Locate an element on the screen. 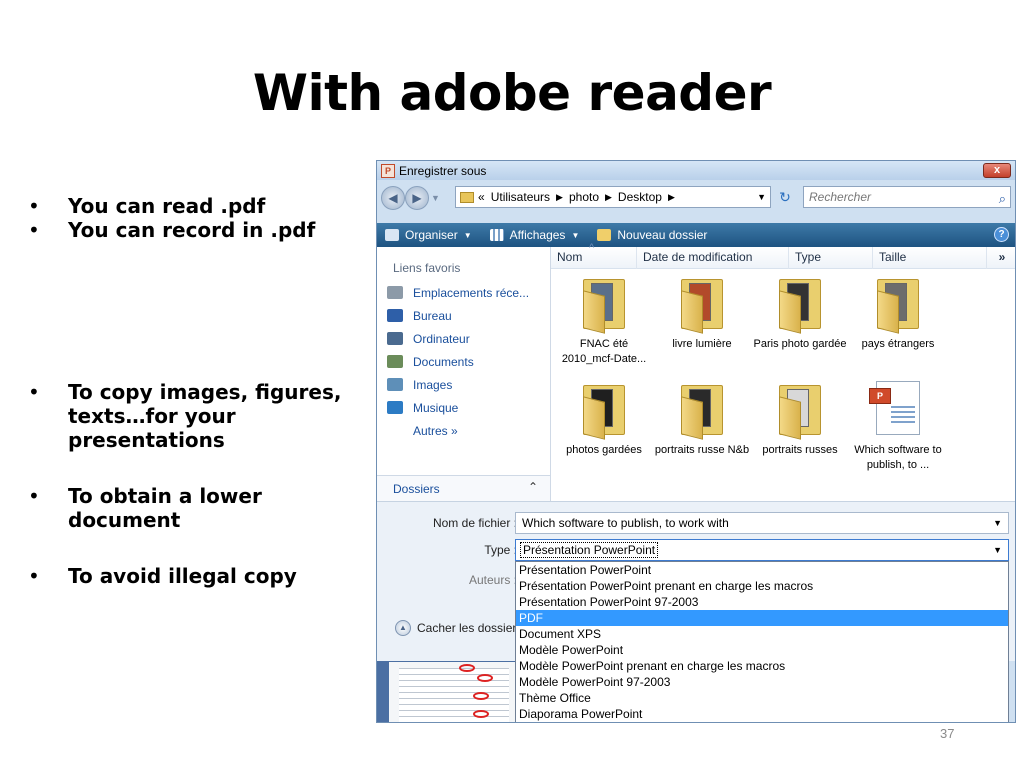 This screenshot has height=768, width=1024. computer-icon is located at coordinates (395, 338).